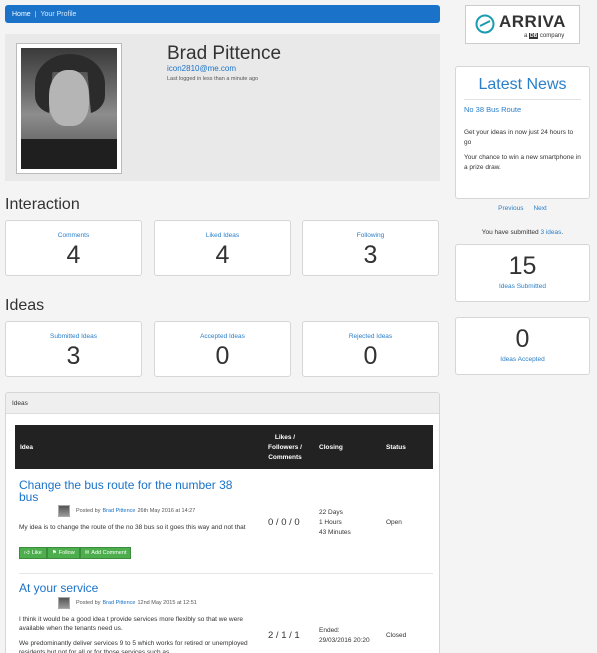  I want to click on following-label: Following, so click(370, 235).